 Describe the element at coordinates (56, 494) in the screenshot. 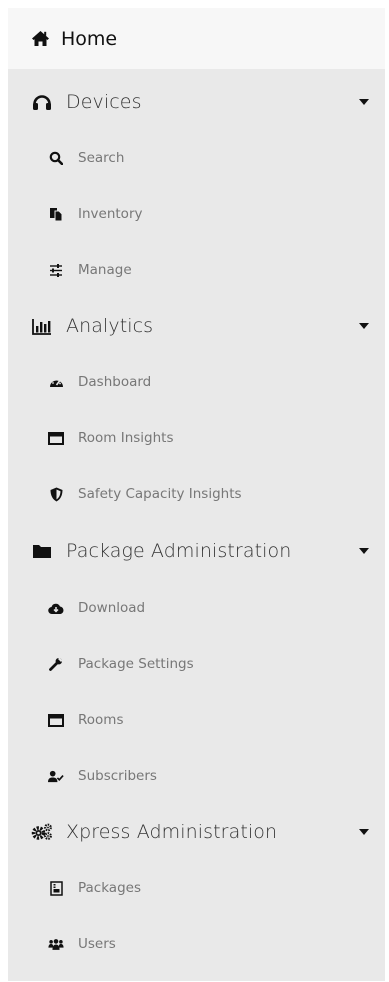

I see `shield-icon` at that location.